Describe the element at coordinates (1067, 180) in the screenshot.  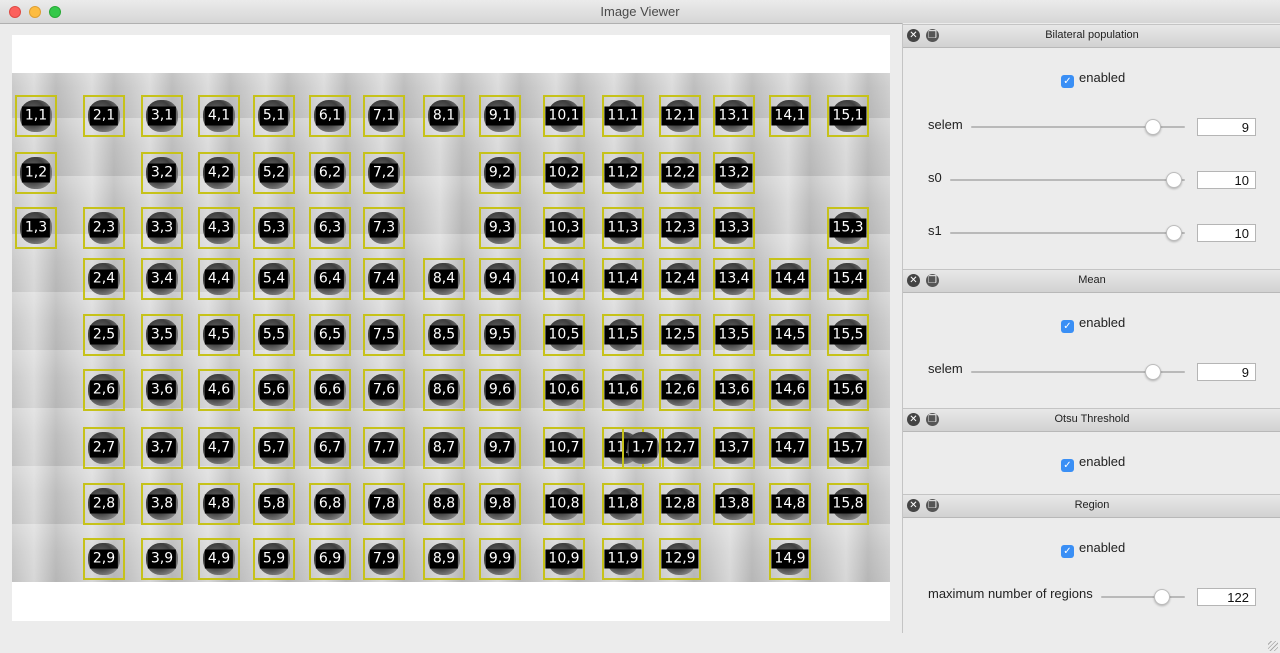
I see `bilateral-s0-slider-track` at that location.